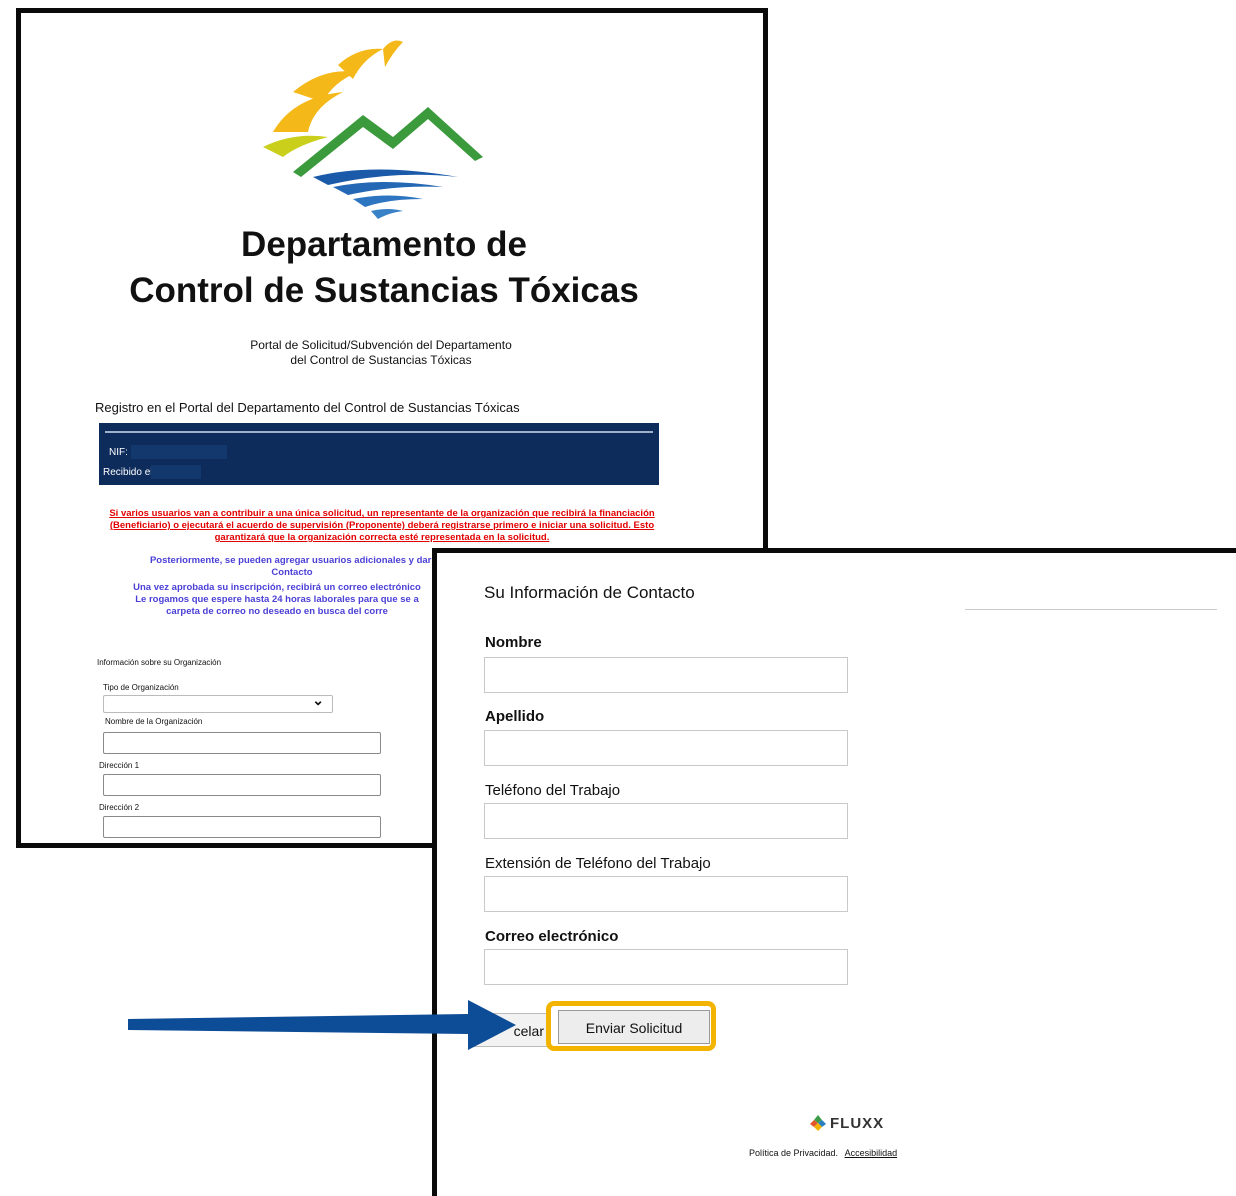 This screenshot has height=1196, width=1236. I want to click on address2-label: Dirección 2, so click(119, 807).